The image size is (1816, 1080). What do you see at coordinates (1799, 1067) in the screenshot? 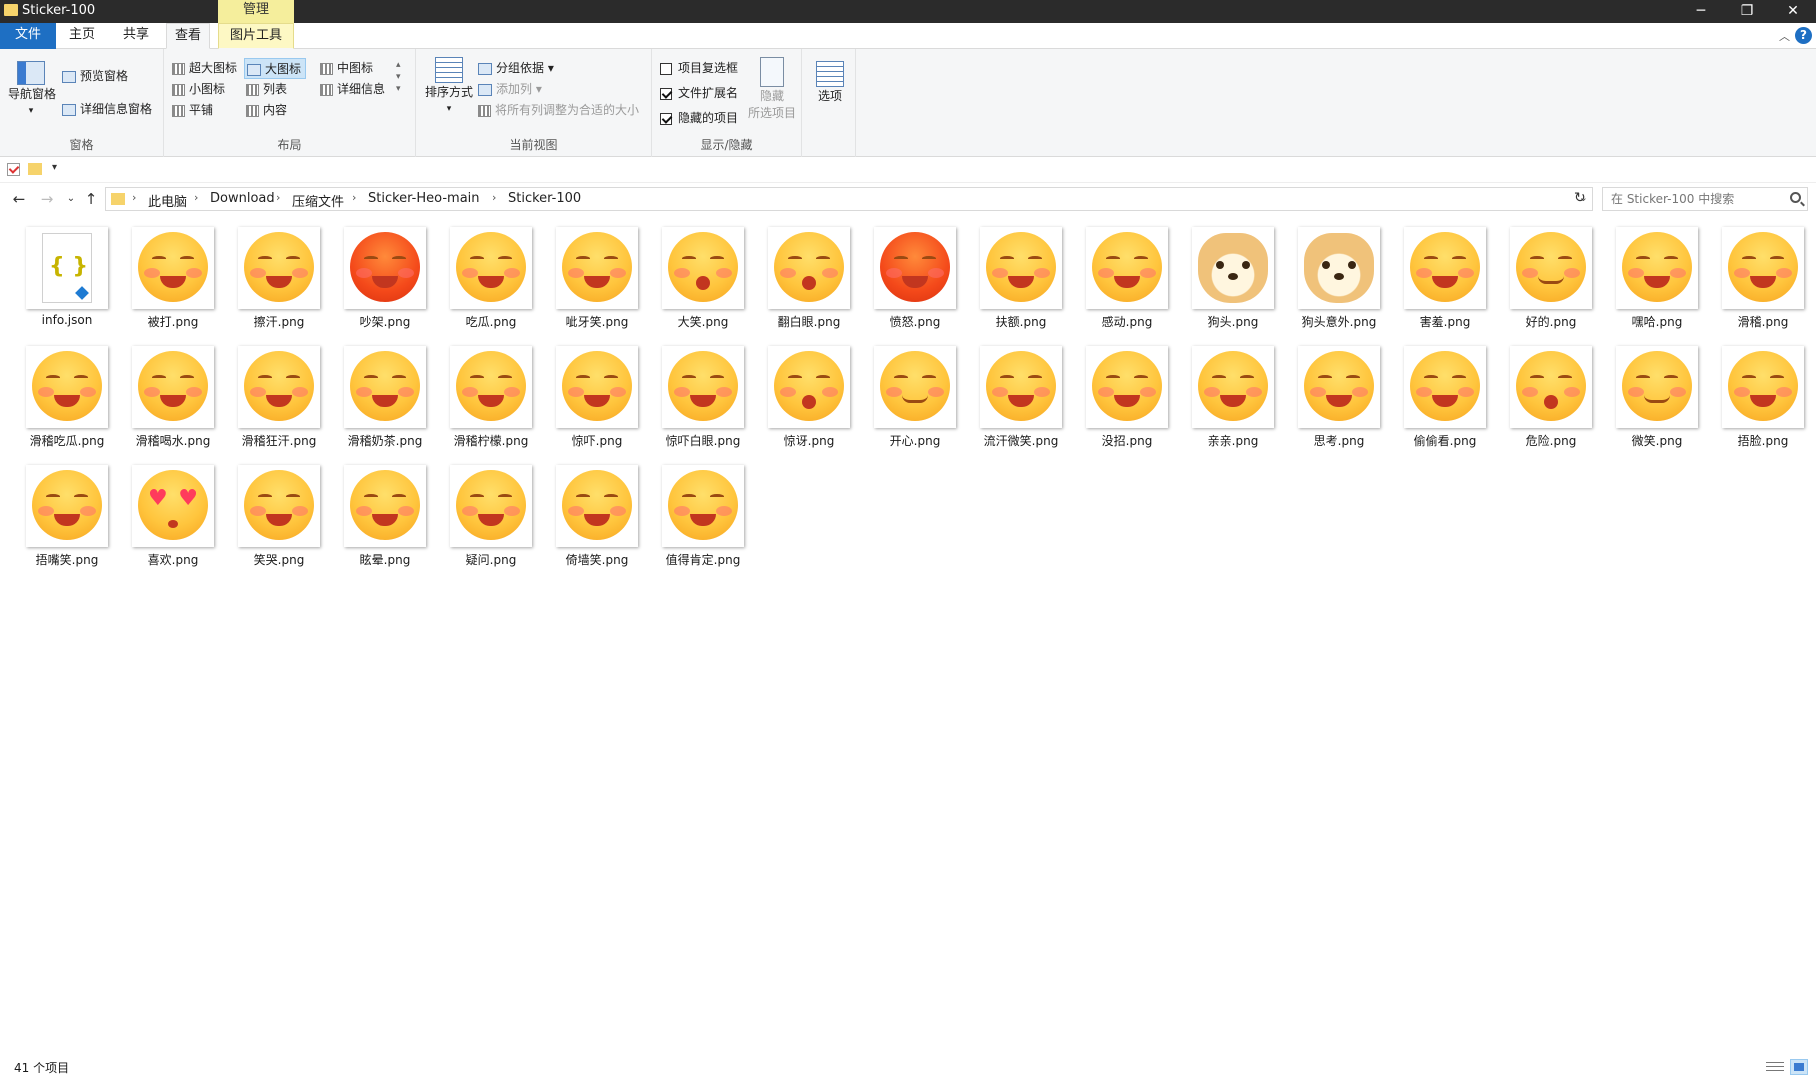
I see `large-icons-view-button` at bounding box center [1799, 1067].